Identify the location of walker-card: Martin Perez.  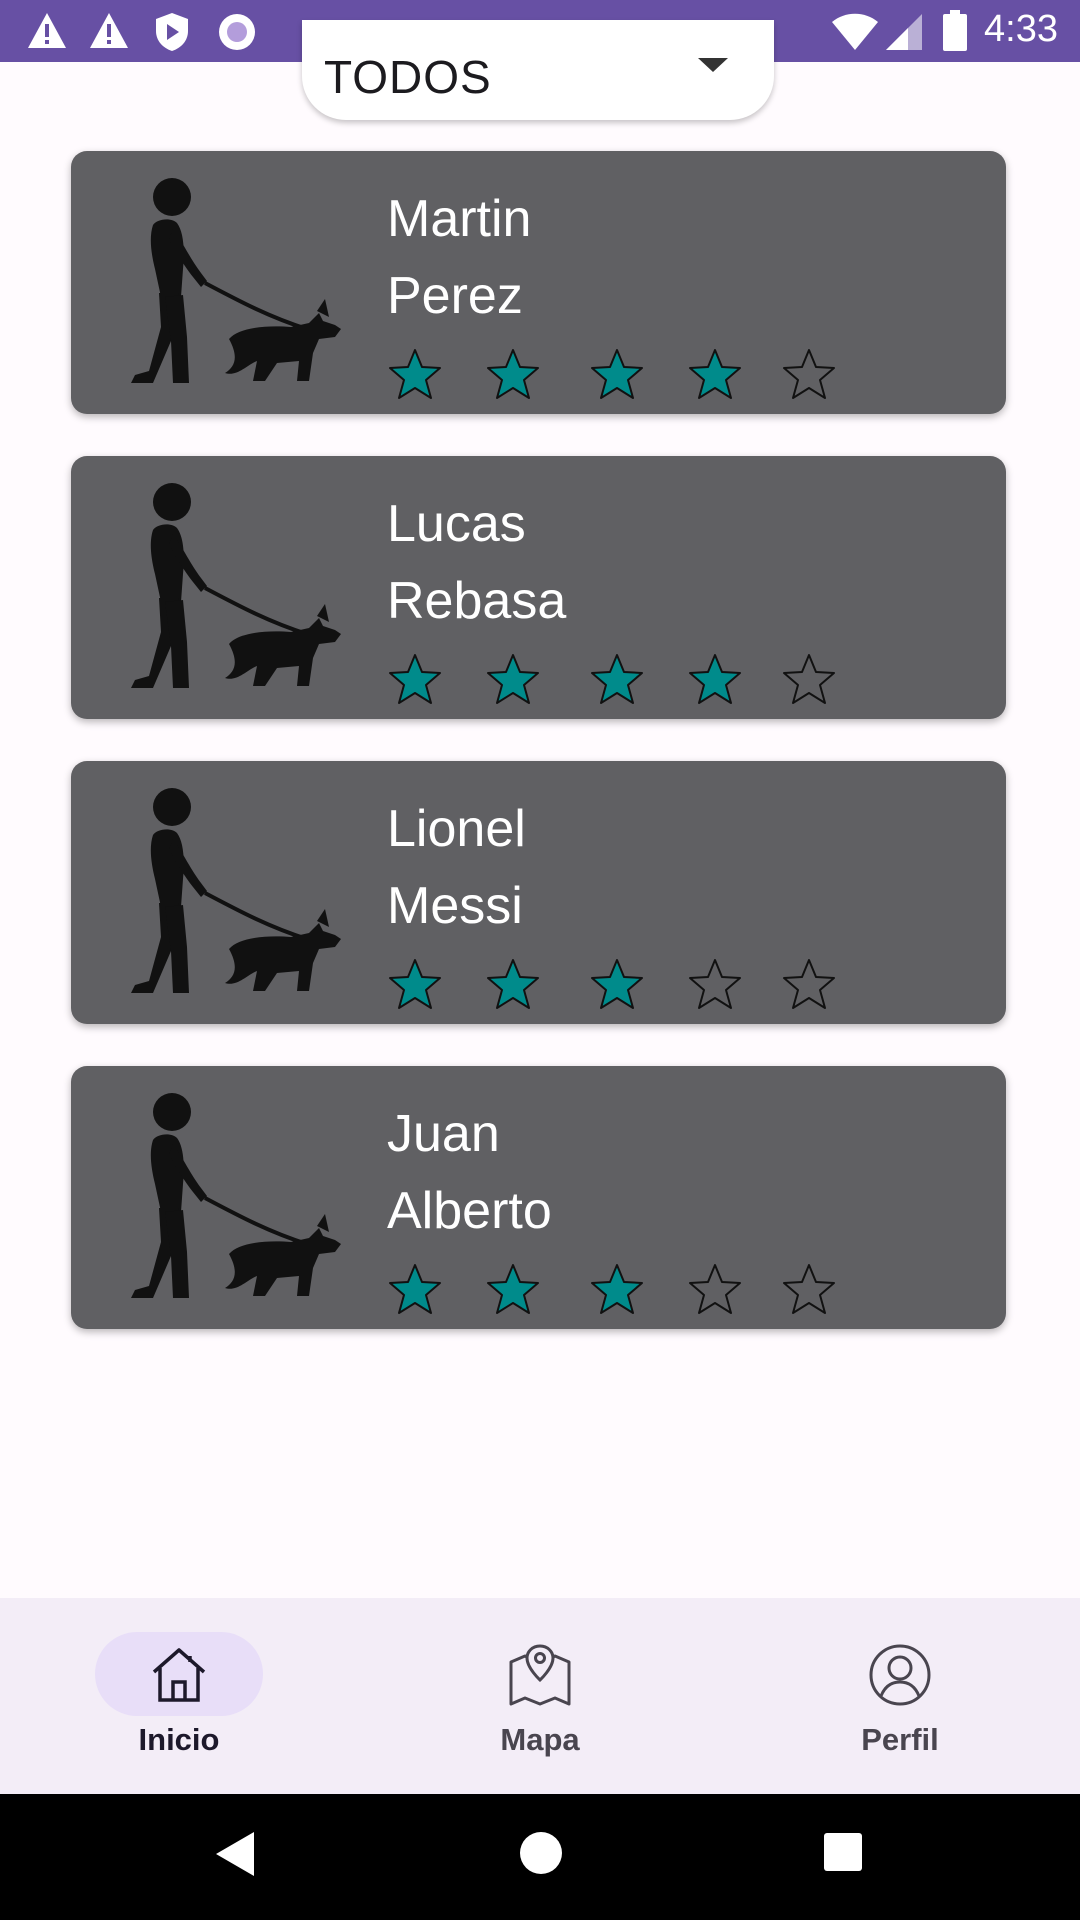
(538, 282).